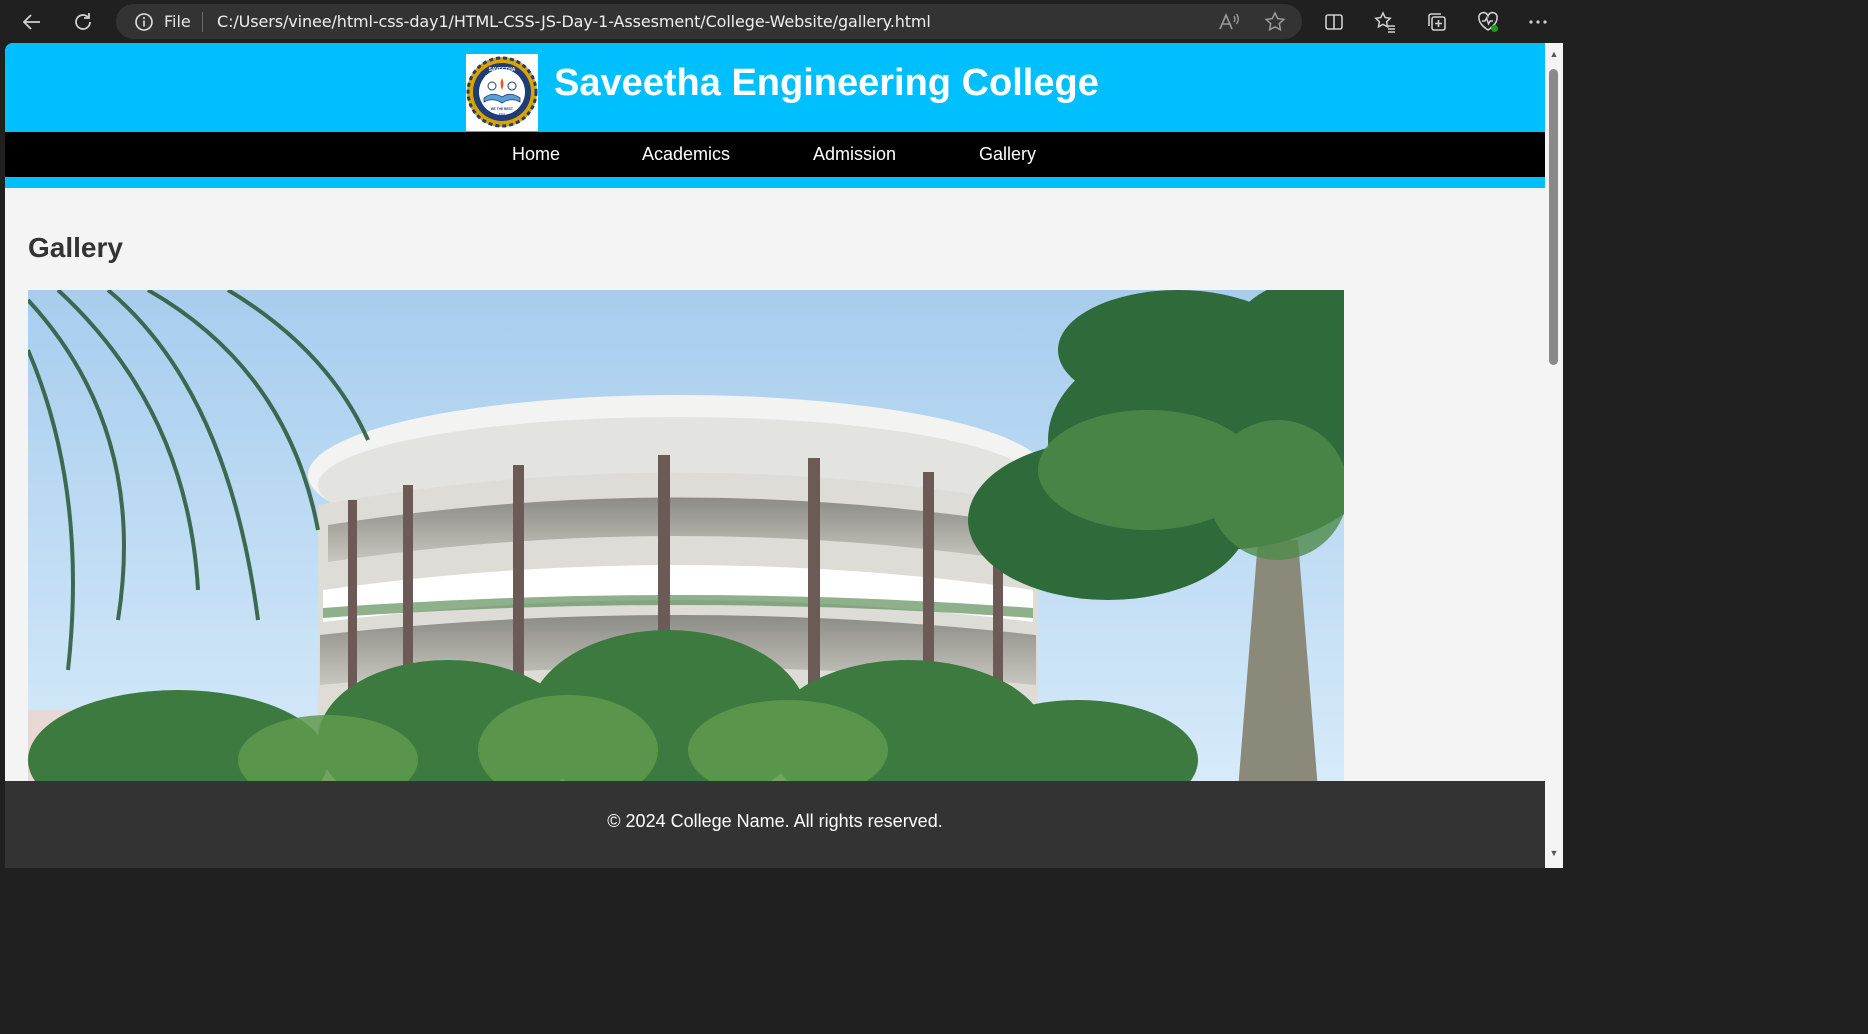 This screenshot has height=1034, width=1868. What do you see at coordinates (1334, 22) in the screenshot?
I see `split-screen-icon` at bounding box center [1334, 22].